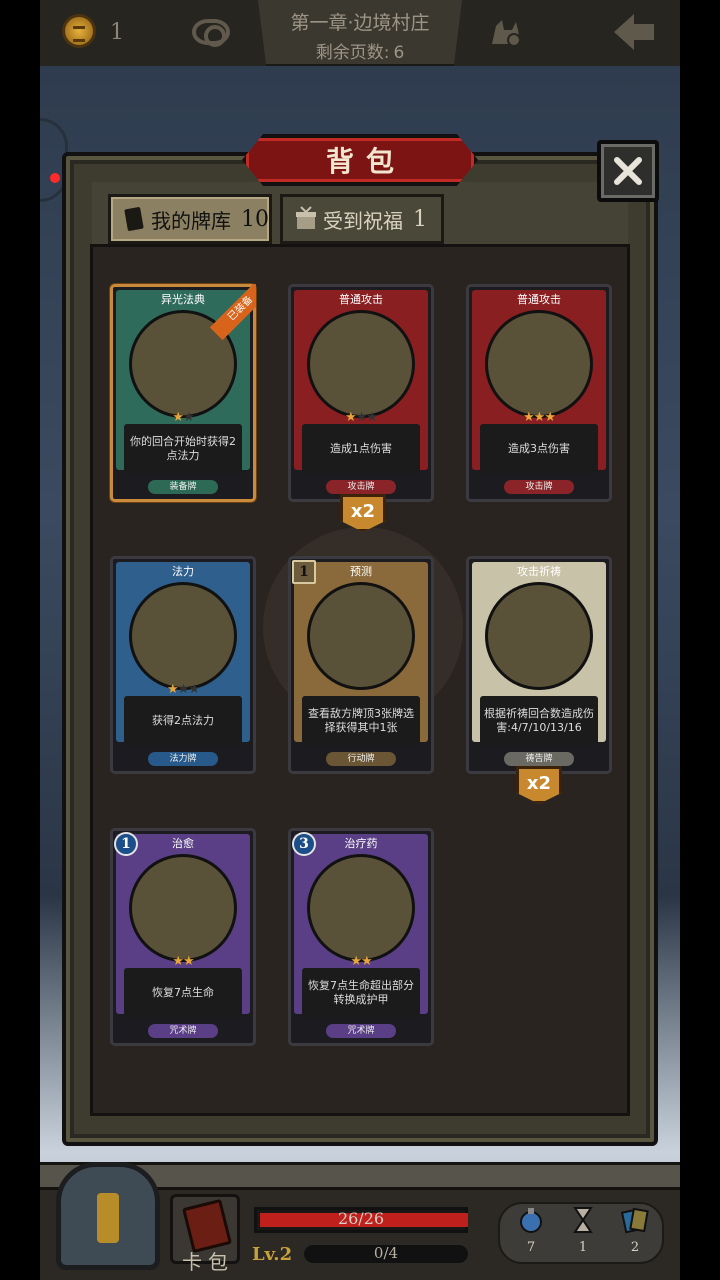 The height and width of the screenshot is (1280, 720). Describe the element at coordinates (117, 32) in the screenshot. I see `coin-count: 1` at that location.